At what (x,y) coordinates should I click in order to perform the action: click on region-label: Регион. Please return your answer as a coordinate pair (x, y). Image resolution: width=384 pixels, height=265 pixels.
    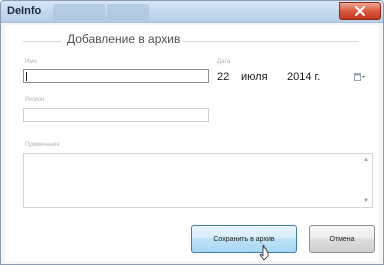
    Looking at the image, I should click on (35, 100).